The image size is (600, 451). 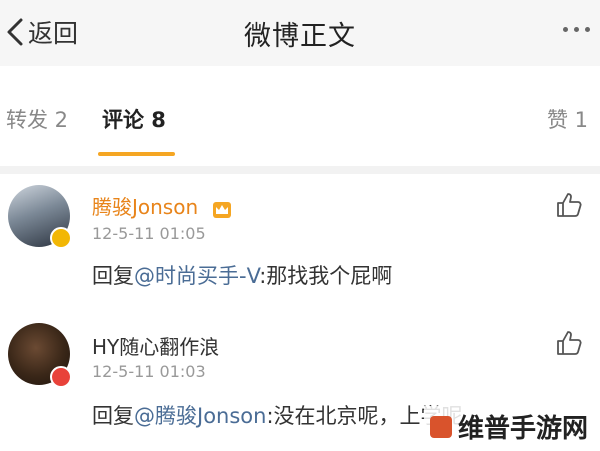 What do you see at coordinates (326, 276) in the screenshot?
I see `comment-body: :那找我个屁啊` at bounding box center [326, 276].